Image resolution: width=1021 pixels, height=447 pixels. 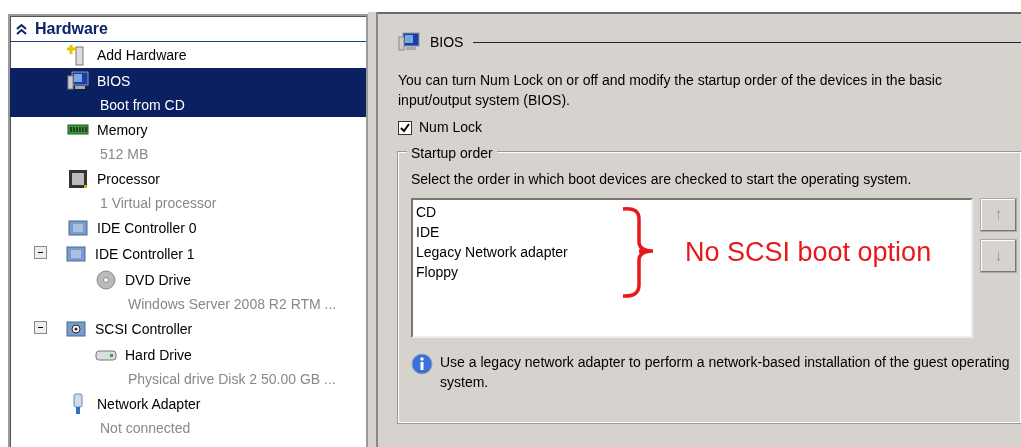 What do you see at coordinates (123, 130) in the screenshot?
I see `item-name: Memory` at bounding box center [123, 130].